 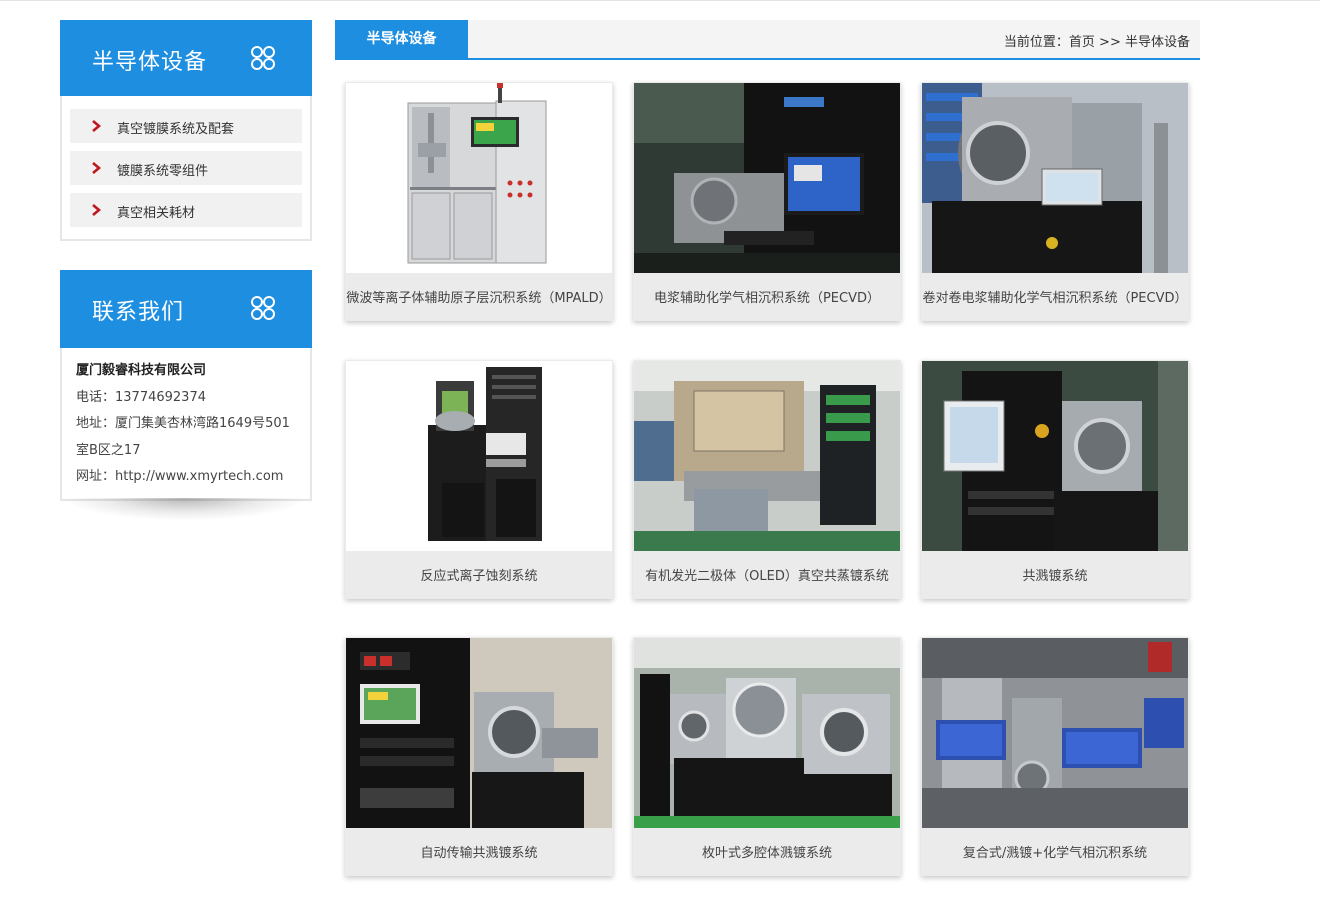 I want to click on product-name: 卷对卷电浆辅助化学气相沉积系统（PECVD）, so click(x=1055, y=298).